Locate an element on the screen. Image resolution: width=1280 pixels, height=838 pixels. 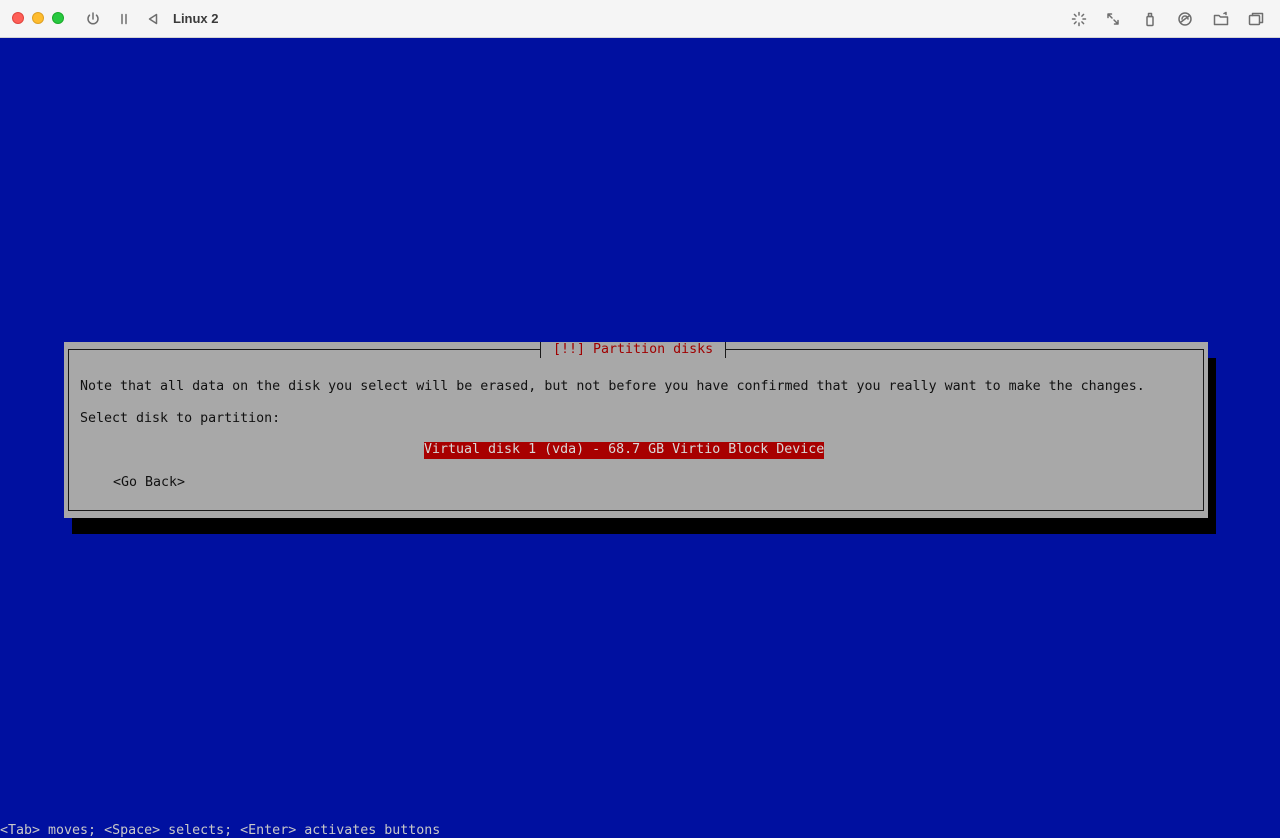
pause-icon is located at coordinates (124, 19).